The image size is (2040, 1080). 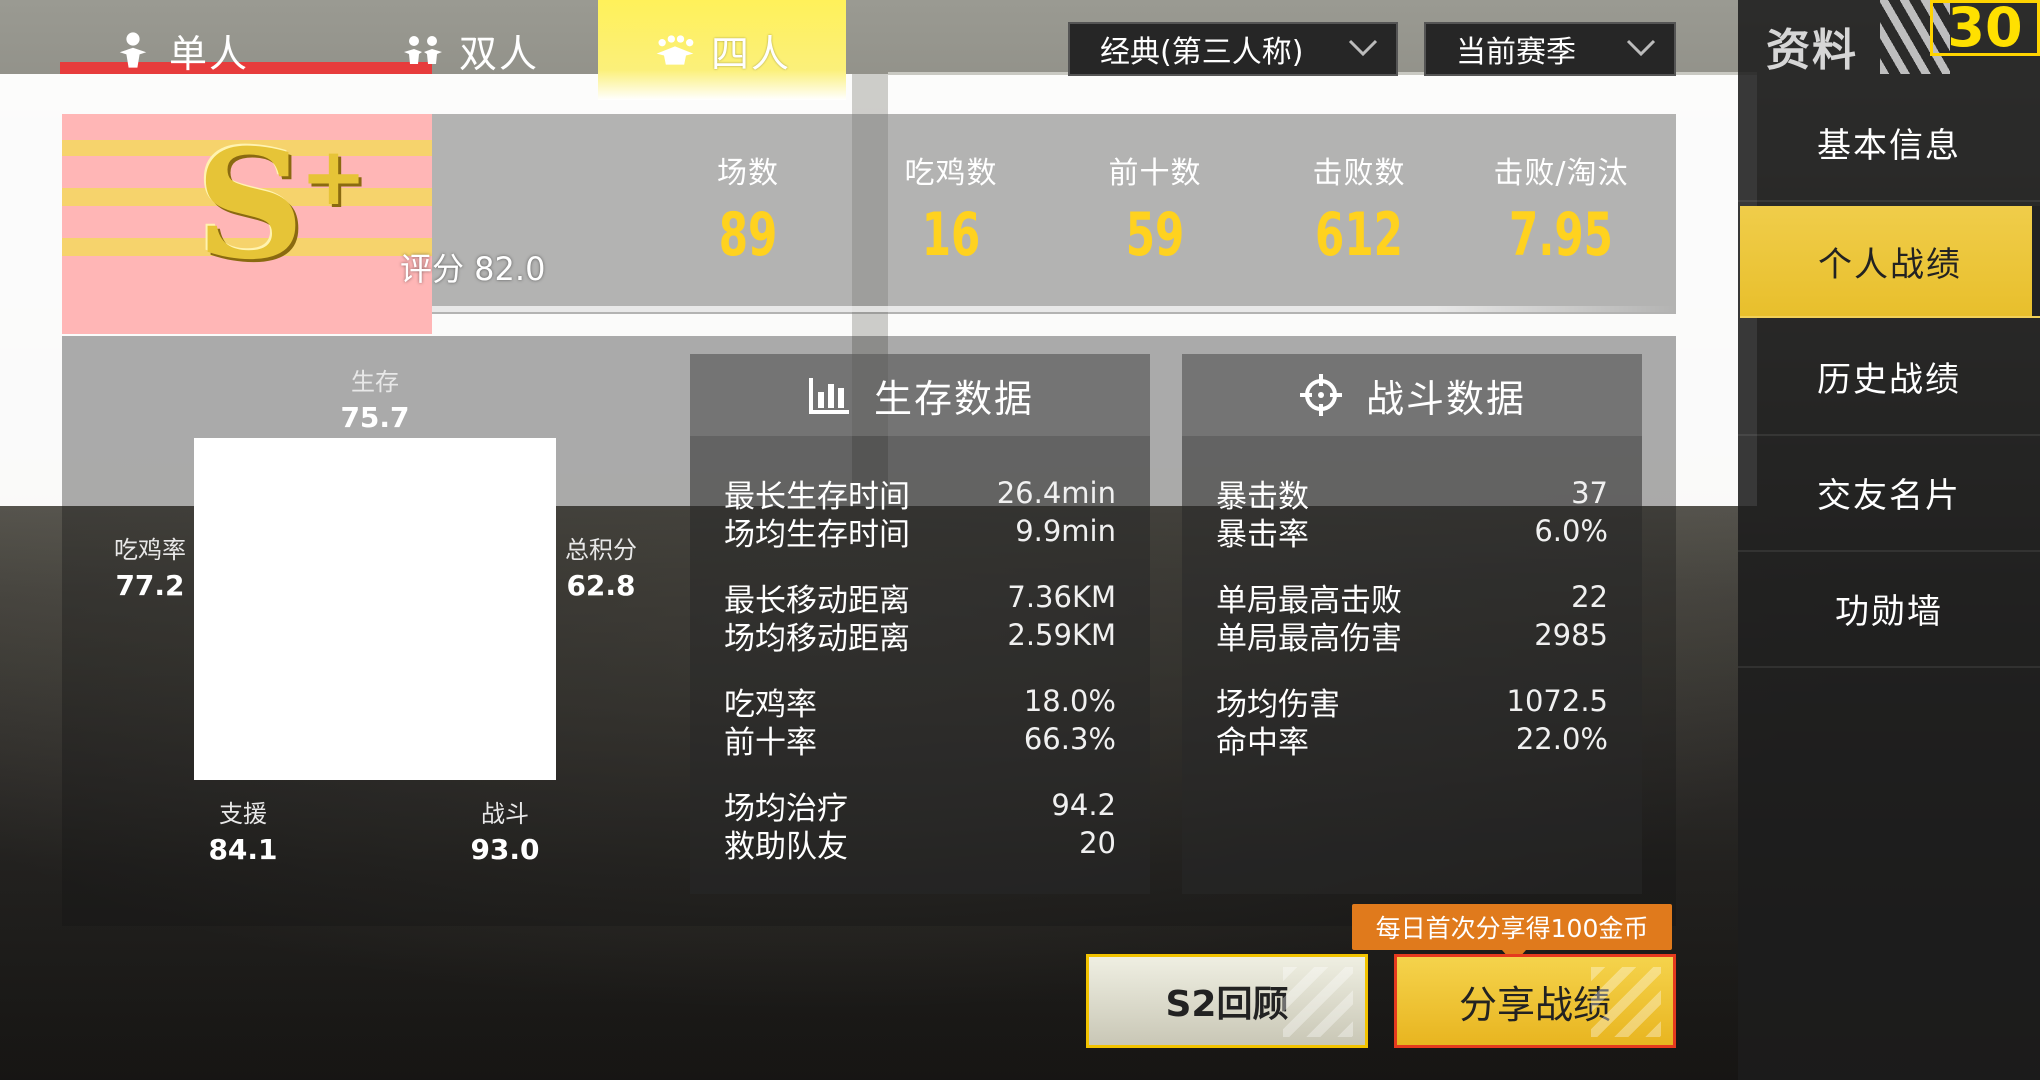 I want to click on mode-select-value: 经典(第三人称), so click(x=1202, y=52).